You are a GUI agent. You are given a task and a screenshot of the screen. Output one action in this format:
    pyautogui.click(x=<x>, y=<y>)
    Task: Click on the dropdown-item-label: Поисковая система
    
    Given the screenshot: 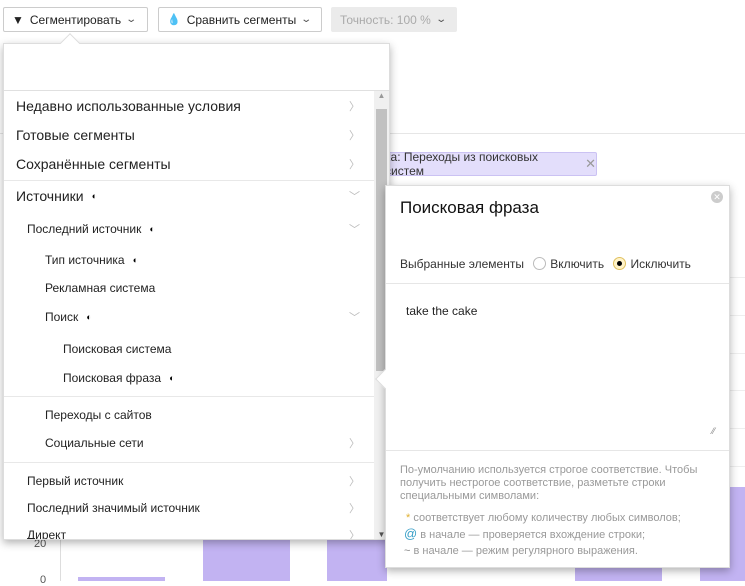 What is the action you would take?
    pyautogui.click(x=117, y=349)
    